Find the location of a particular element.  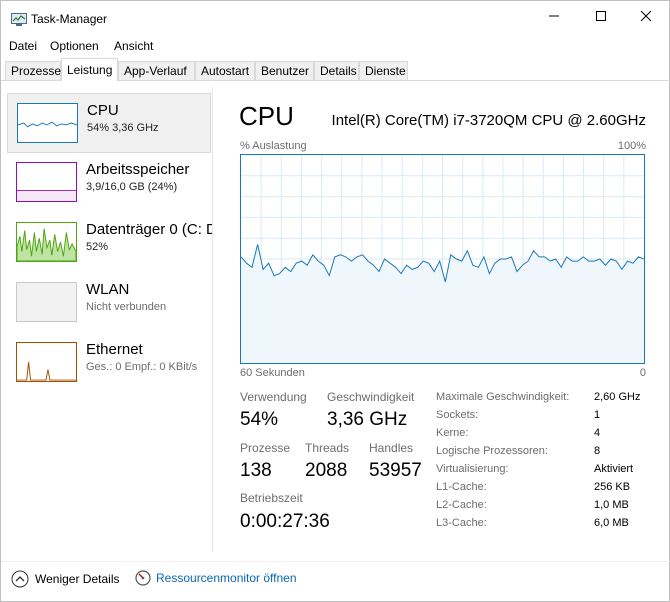

spec-value: 4 is located at coordinates (597, 433).